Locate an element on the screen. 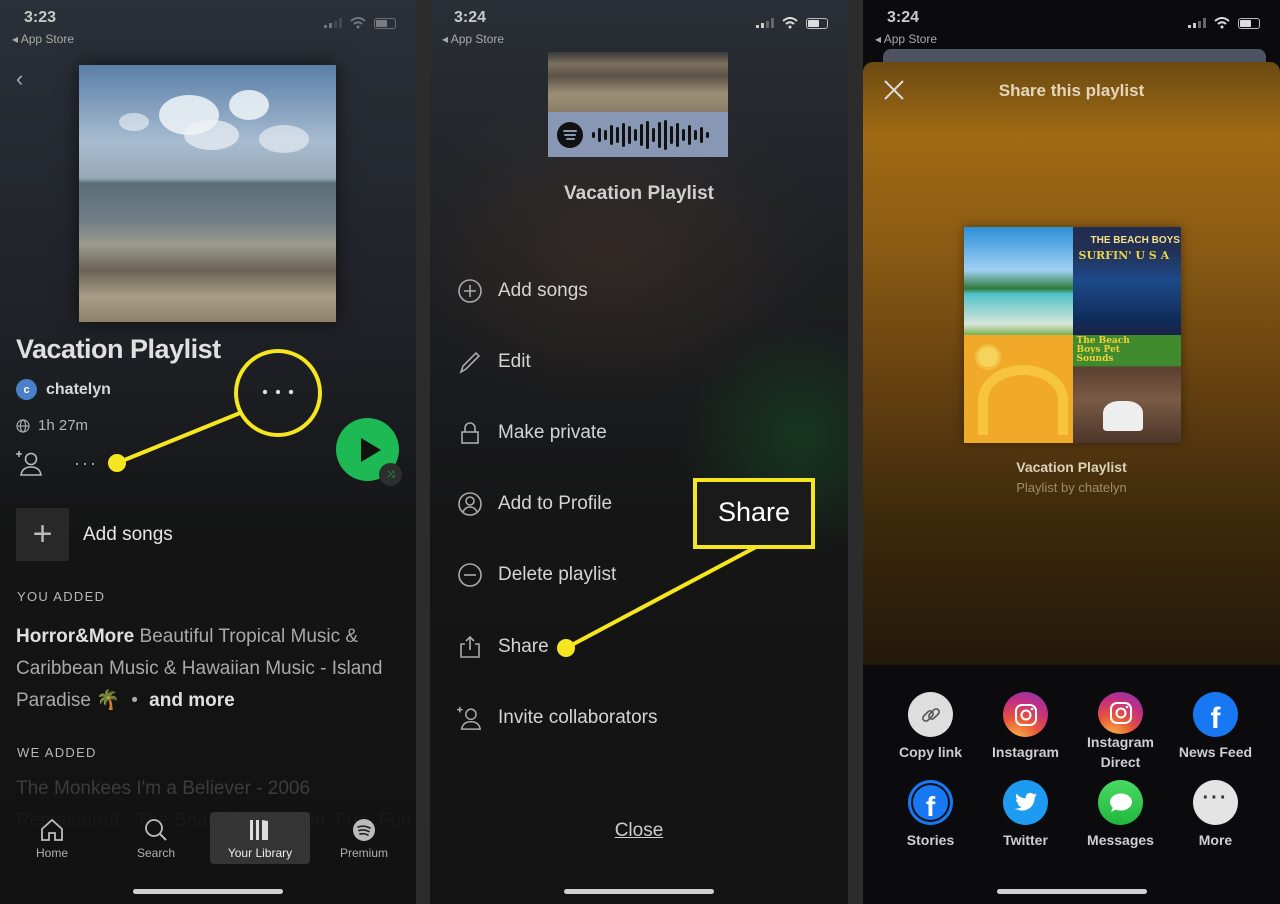  spotify-code is located at coordinates (638, 134).